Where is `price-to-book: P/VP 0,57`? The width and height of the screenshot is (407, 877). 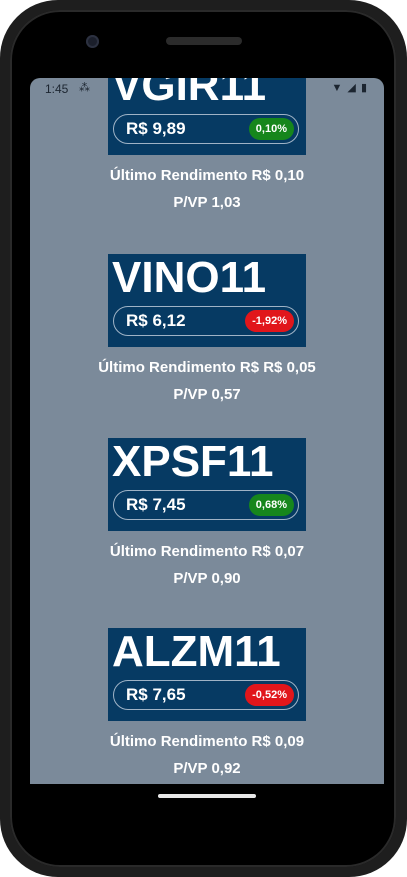
price-to-book: P/VP 0,57 is located at coordinates (207, 394).